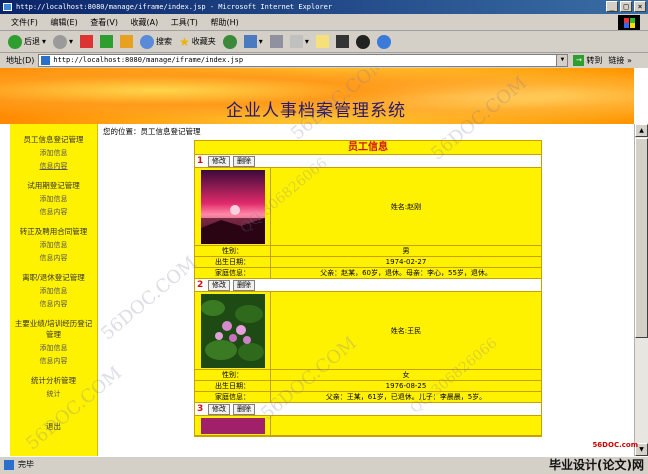 This screenshot has height=474, width=648. Describe the element at coordinates (299, 42) in the screenshot. I see `edit-page-button: ▾` at that location.